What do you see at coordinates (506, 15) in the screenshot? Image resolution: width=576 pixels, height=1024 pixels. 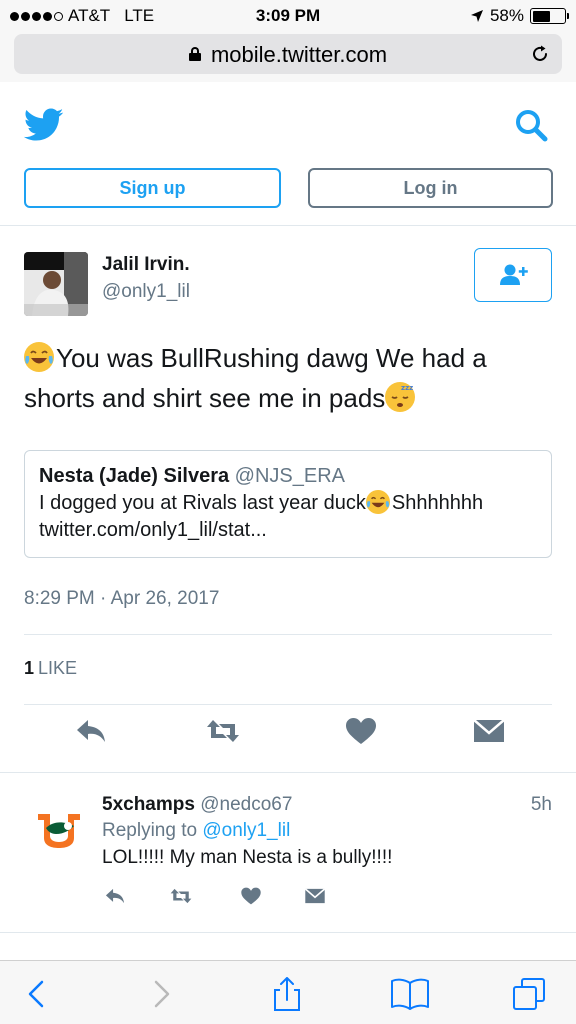 I see `battery-percent: 58%` at bounding box center [506, 15].